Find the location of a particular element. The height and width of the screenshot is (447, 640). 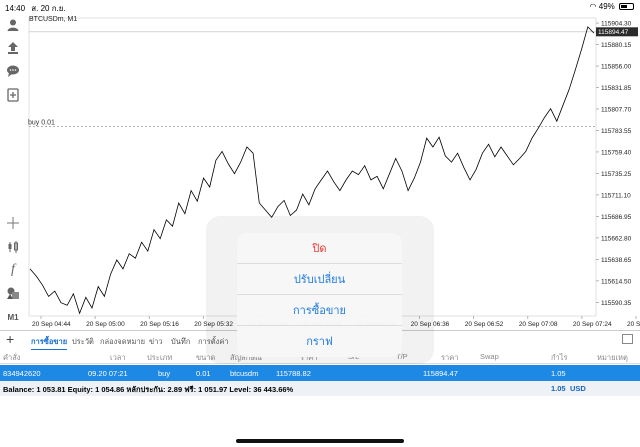

chat-icon is located at coordinates (13, 71).